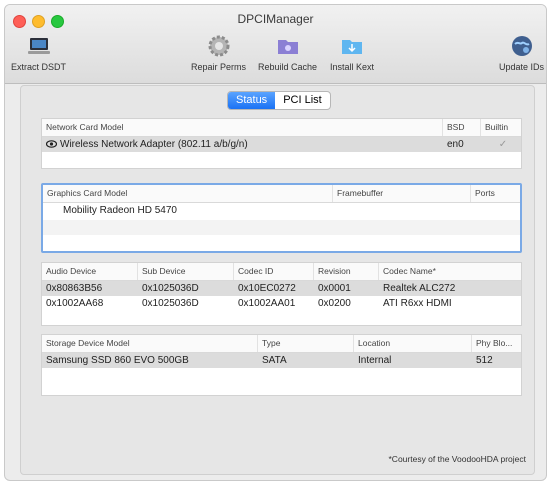 Image resolution: width=551 pixels, height=485 pixels. I want to click on extract-dsdt-button: Extract DSDT, so click(38, 52).